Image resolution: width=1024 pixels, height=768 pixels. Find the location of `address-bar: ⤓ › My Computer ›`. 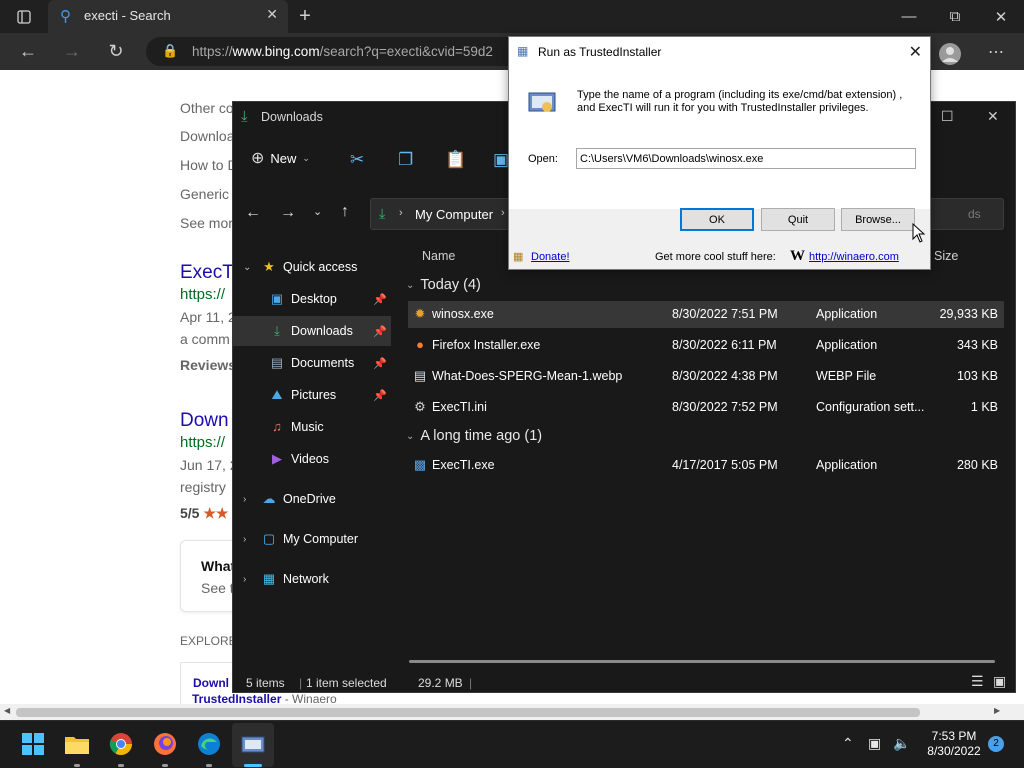

address-bar: ⤓ › My Computer › is located at coordinates (445, 214).